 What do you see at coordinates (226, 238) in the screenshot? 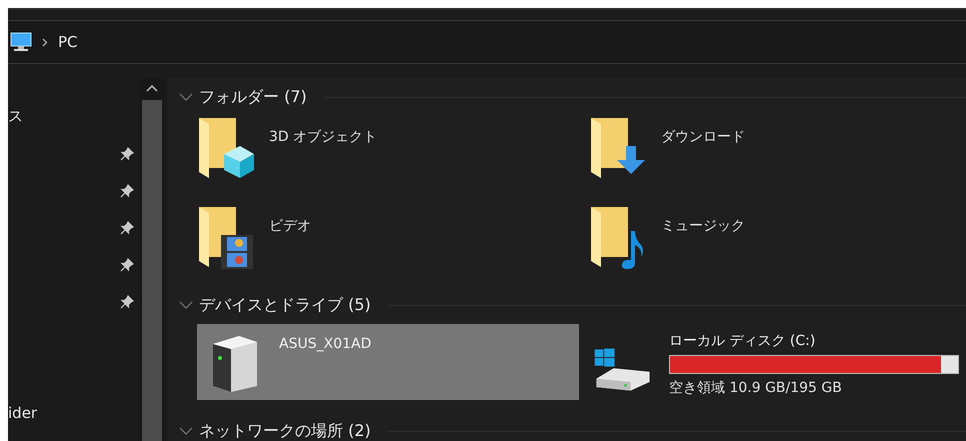
I see `folder-icon` at bounding box center [226, 238].